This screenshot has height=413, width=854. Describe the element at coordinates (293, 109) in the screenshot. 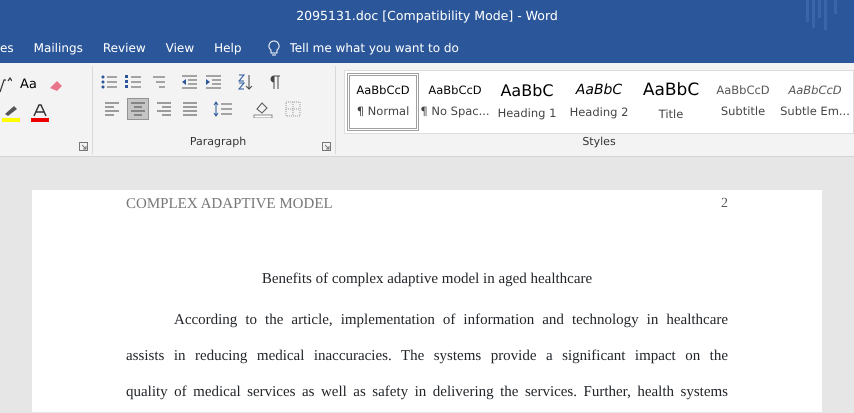

I see `borders-icon` at that location.